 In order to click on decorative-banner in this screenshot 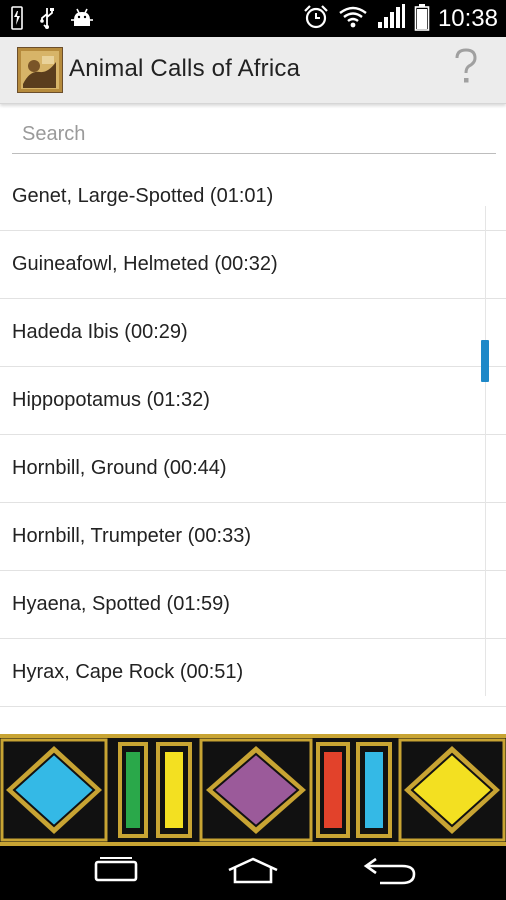, I will do `click(253, 790)`.